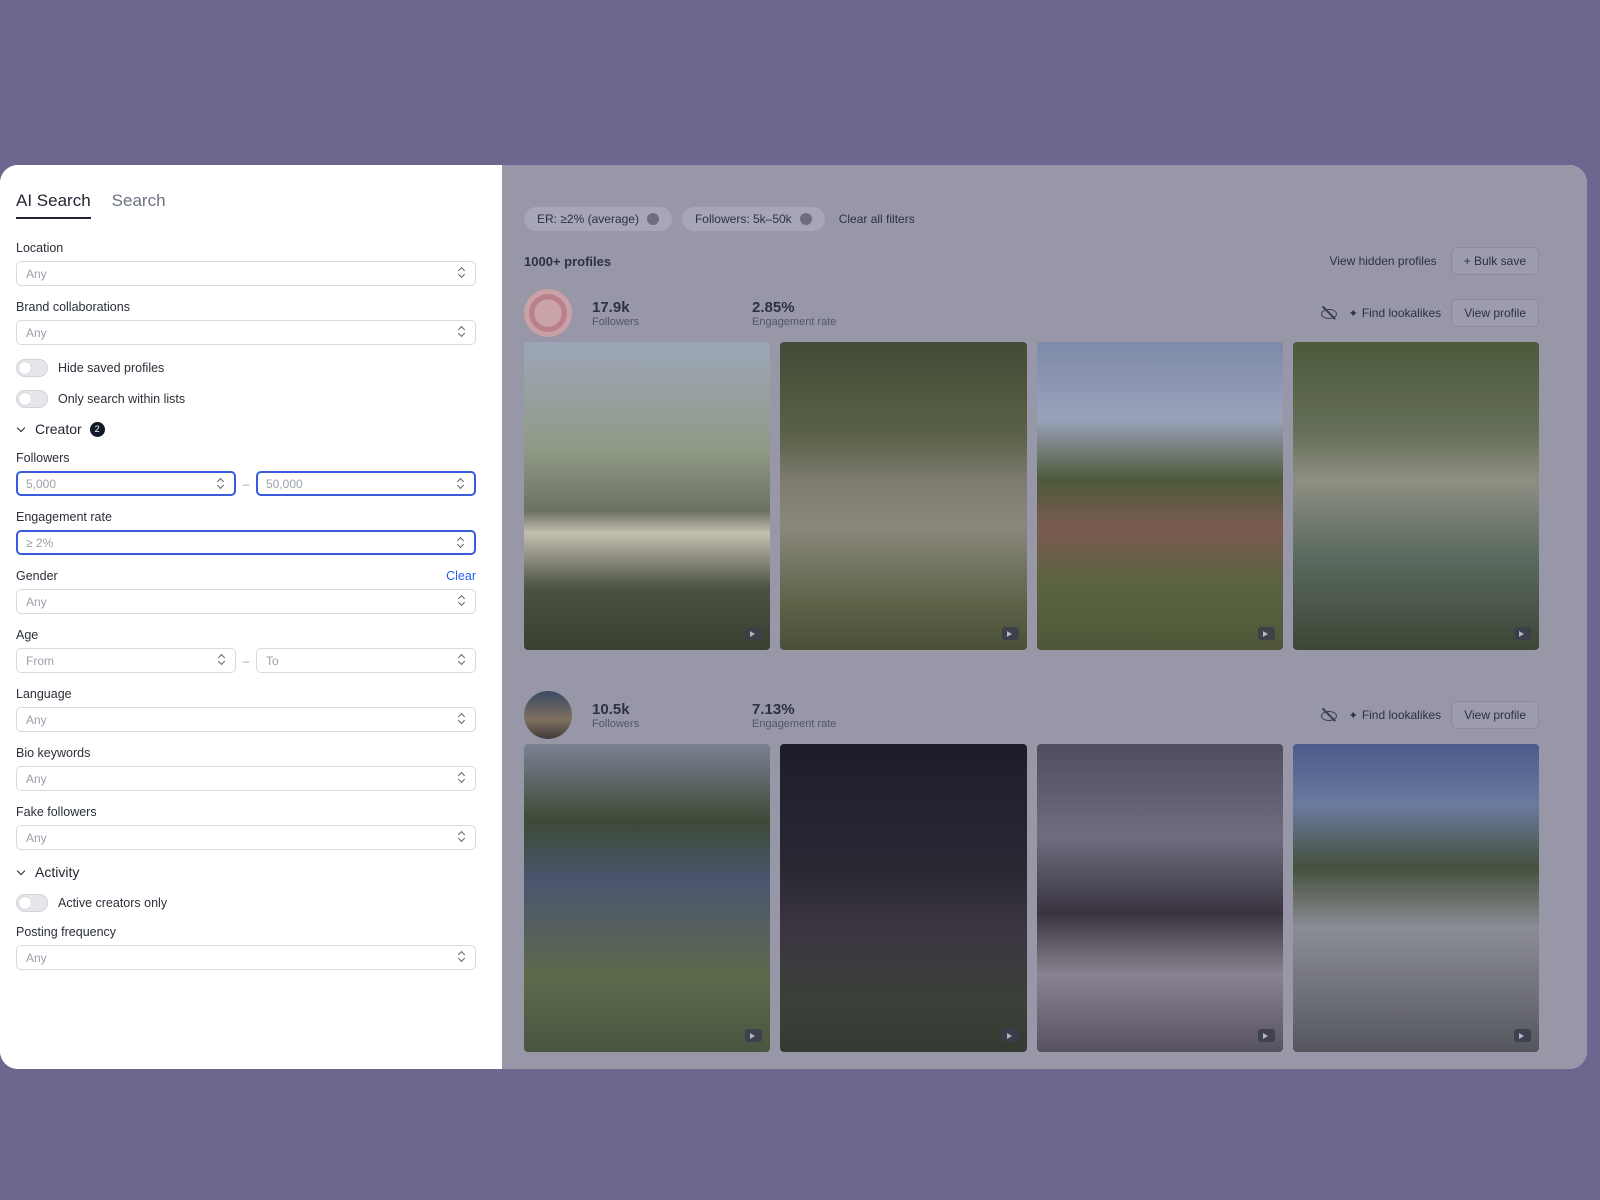  What do you see at coordinates (40, 661) in the screenshot?
I see `age-from-value: From` at bounding box center [40, 661].